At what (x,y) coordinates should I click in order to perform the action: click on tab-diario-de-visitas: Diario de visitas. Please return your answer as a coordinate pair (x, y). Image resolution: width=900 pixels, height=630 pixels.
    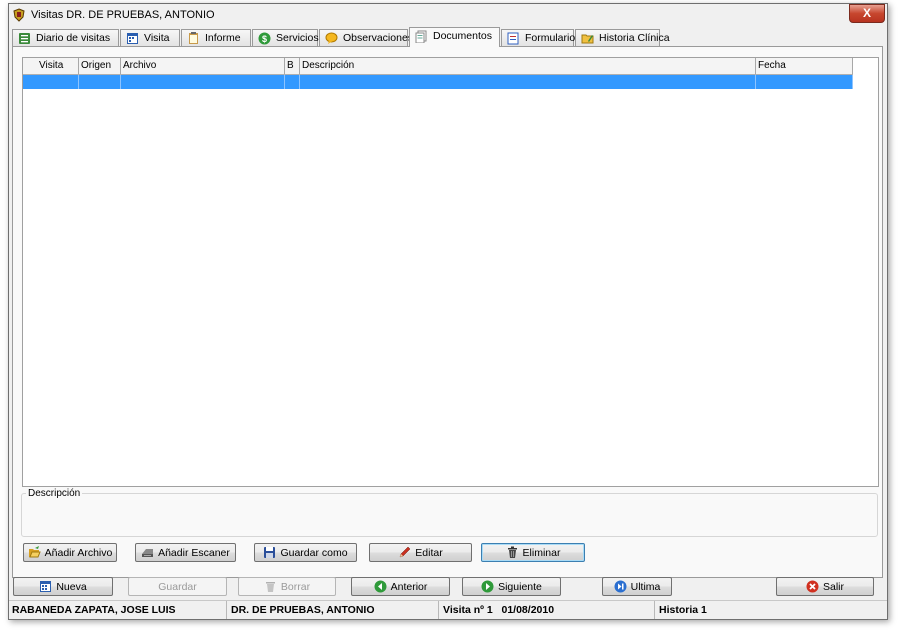
    Looking at the image, I should click on (65, 37).